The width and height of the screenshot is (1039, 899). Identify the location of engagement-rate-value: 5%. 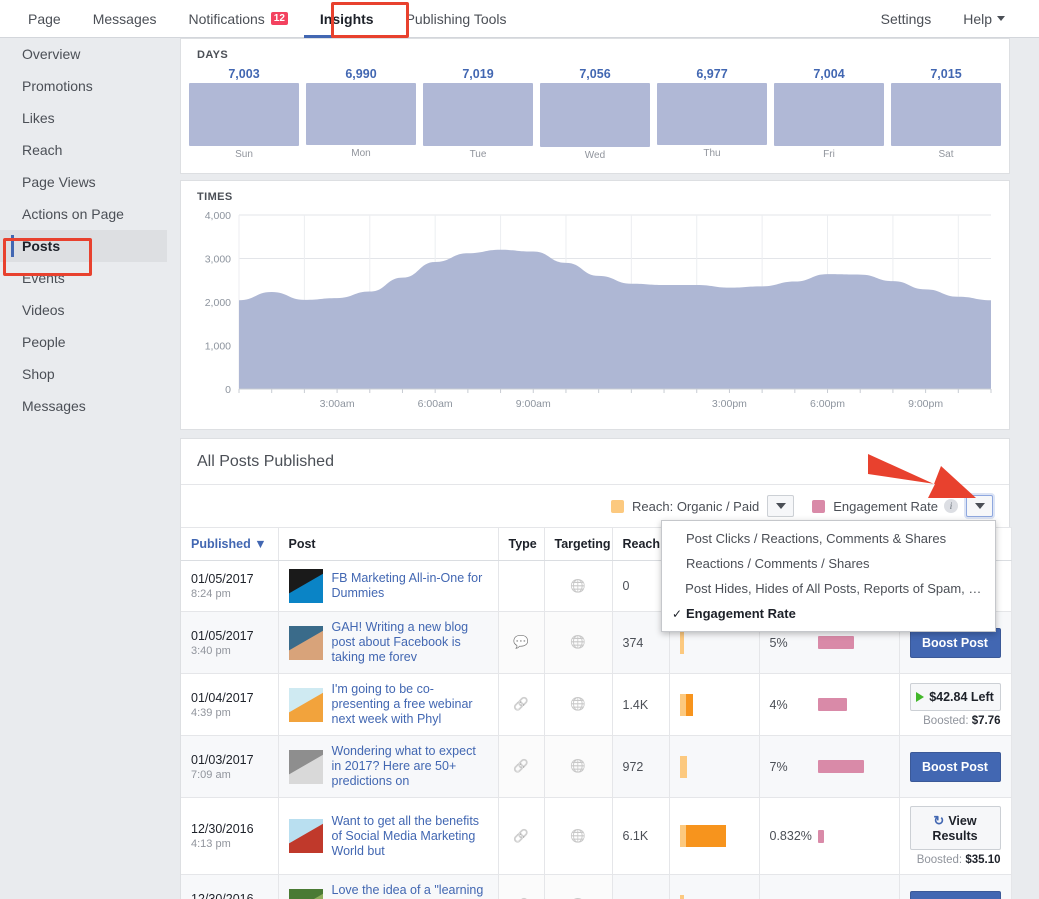
(778, 642).